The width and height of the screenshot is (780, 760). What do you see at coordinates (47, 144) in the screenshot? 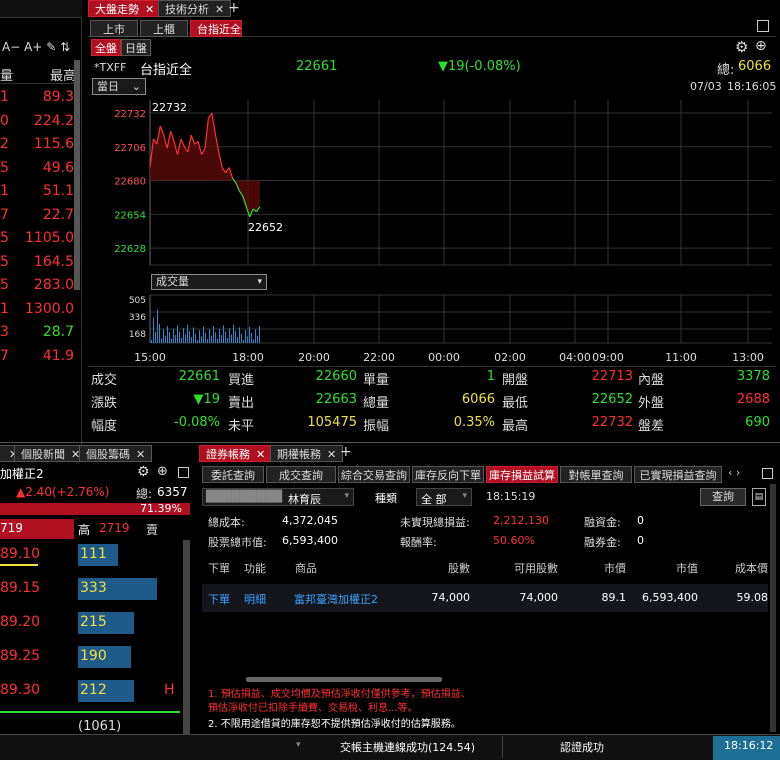
I see `watchlist-row-high: 115.6` at bounding box center [47, 144].